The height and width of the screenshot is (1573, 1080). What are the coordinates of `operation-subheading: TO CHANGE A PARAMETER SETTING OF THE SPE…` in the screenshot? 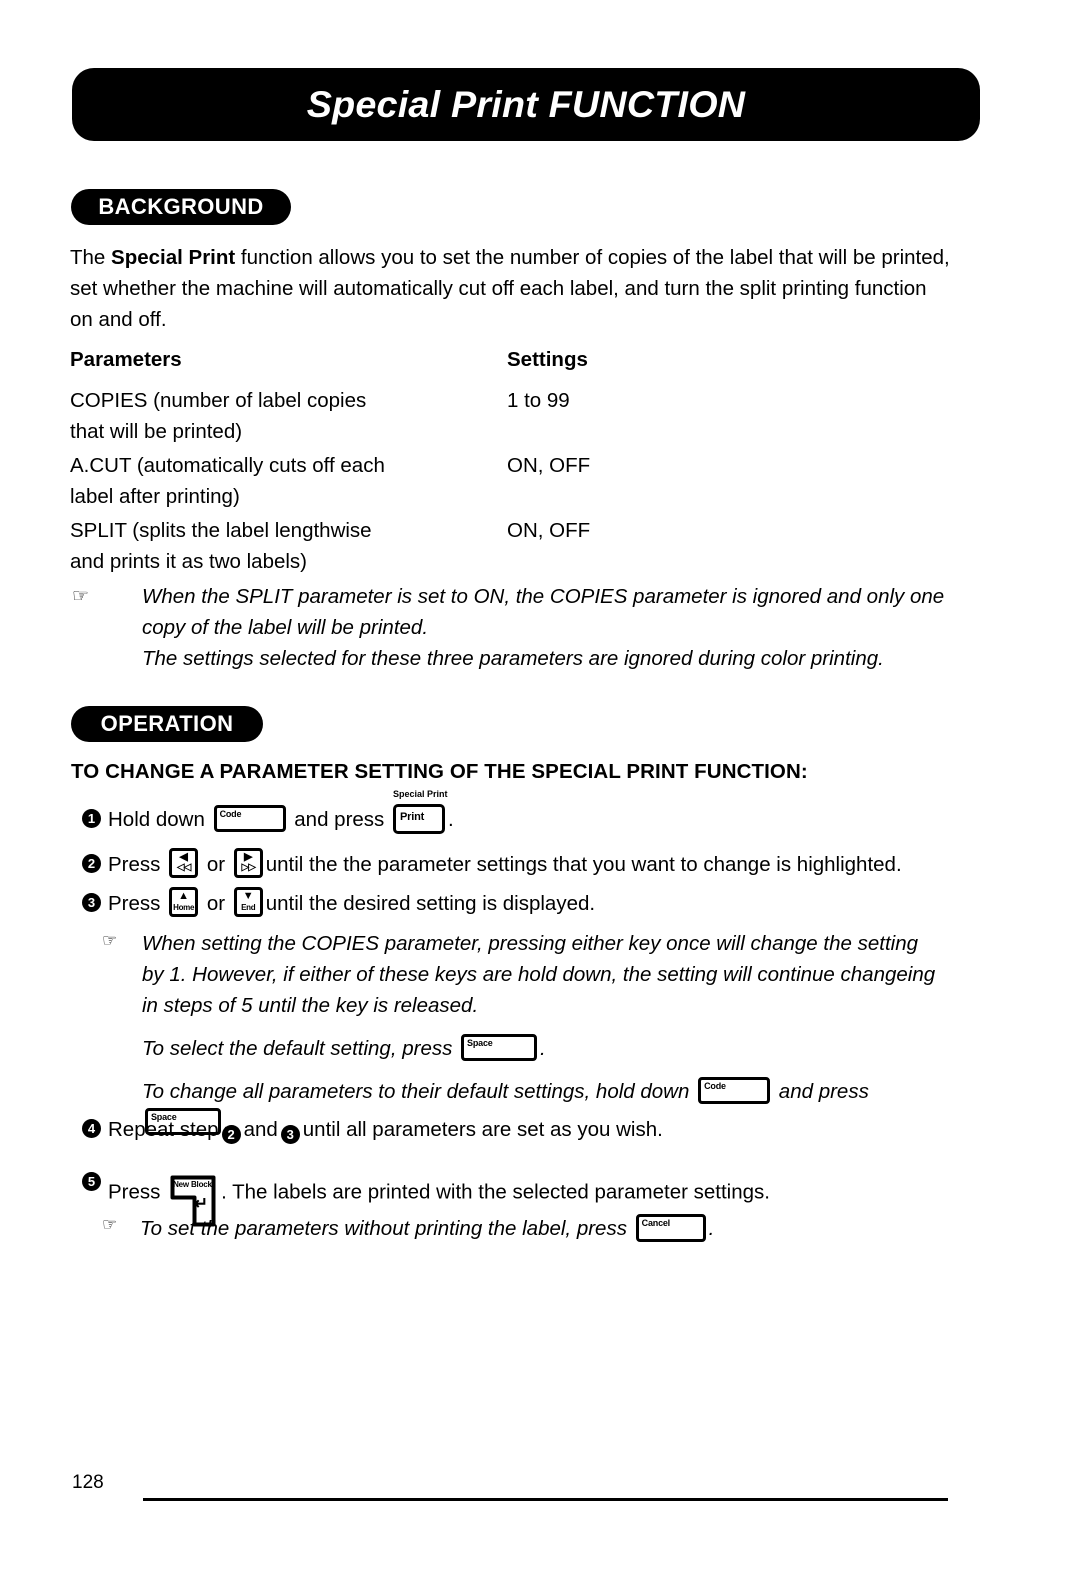 It's located at (439, 771).